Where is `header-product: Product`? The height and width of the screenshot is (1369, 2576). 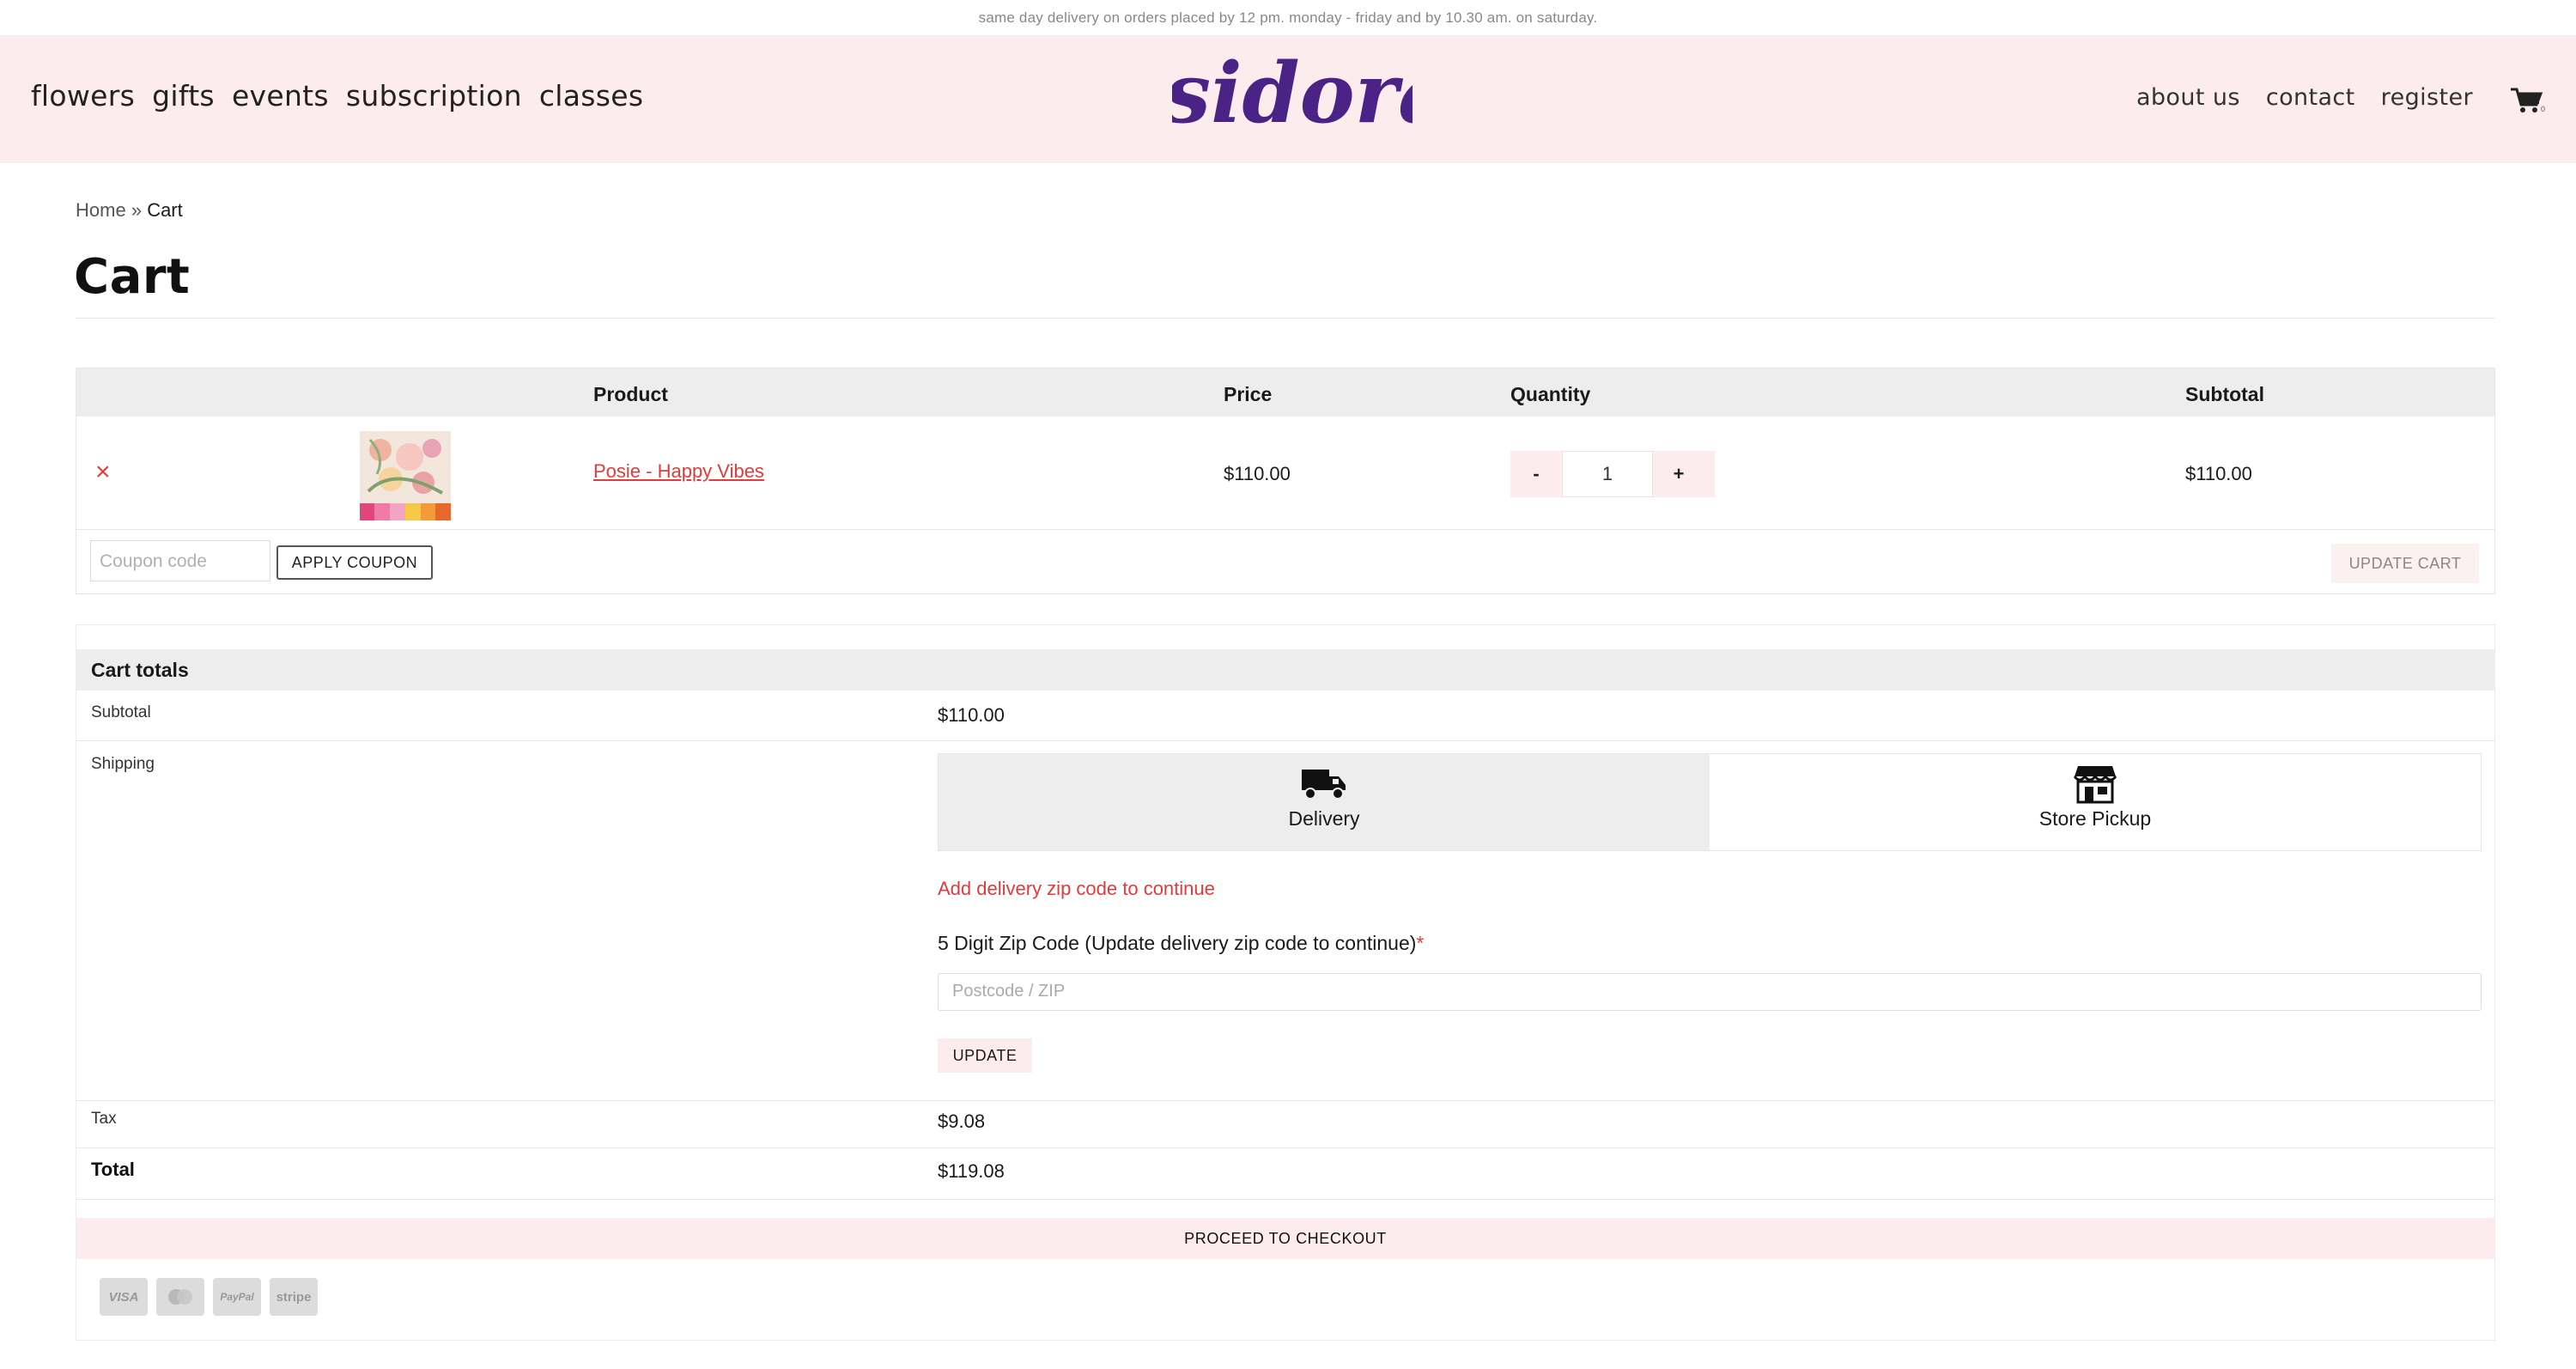 header-product: Product is located at coordinates (630, 394).